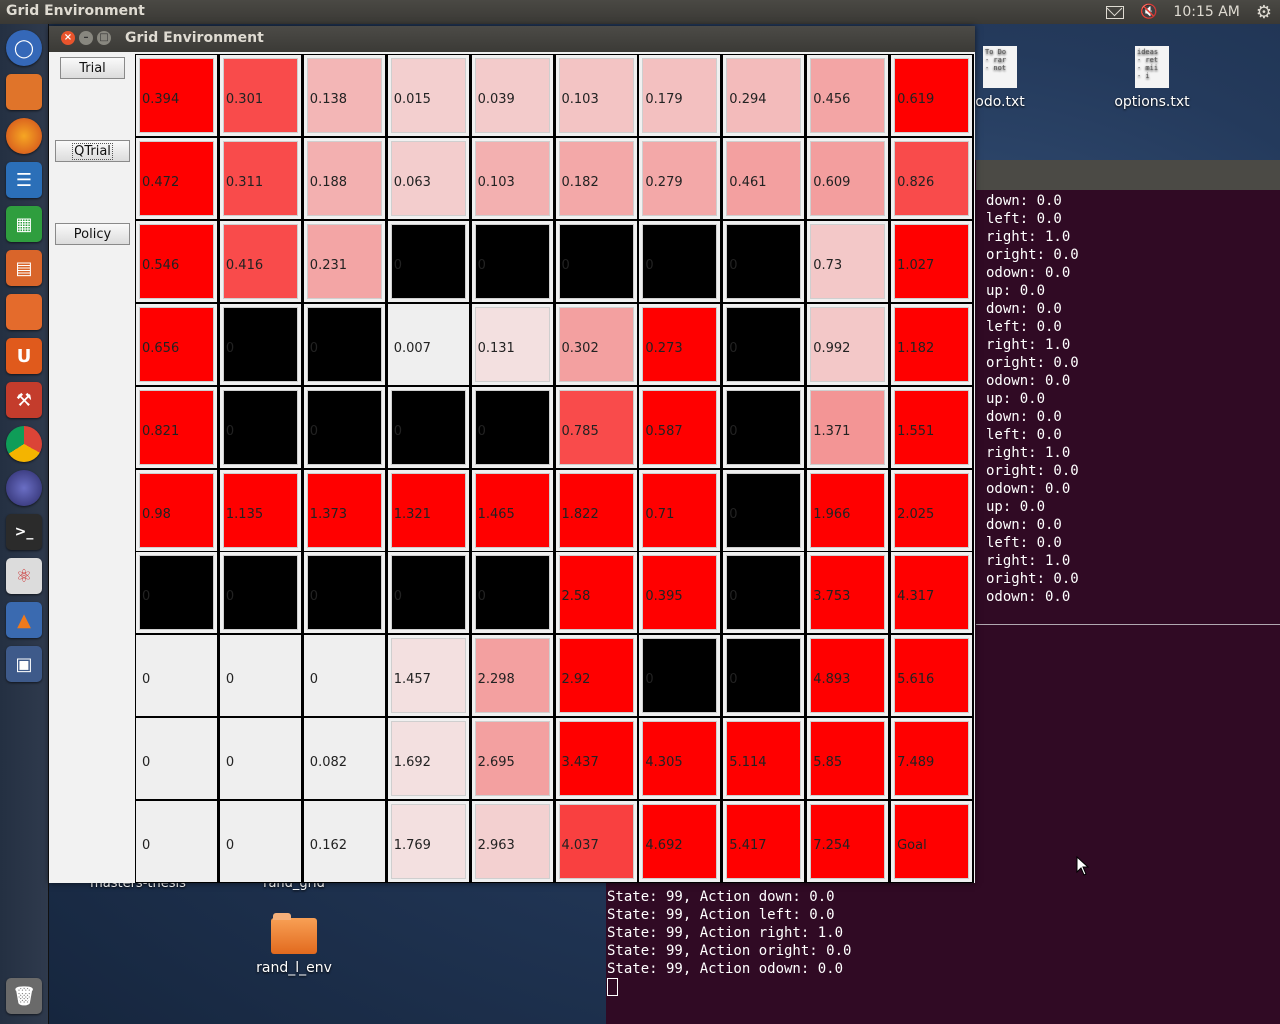 The image size is (1280, 1024). Describe the element at coordinates (24, 224) in the screenshot. I see `calc-icon: ▦` at that location.